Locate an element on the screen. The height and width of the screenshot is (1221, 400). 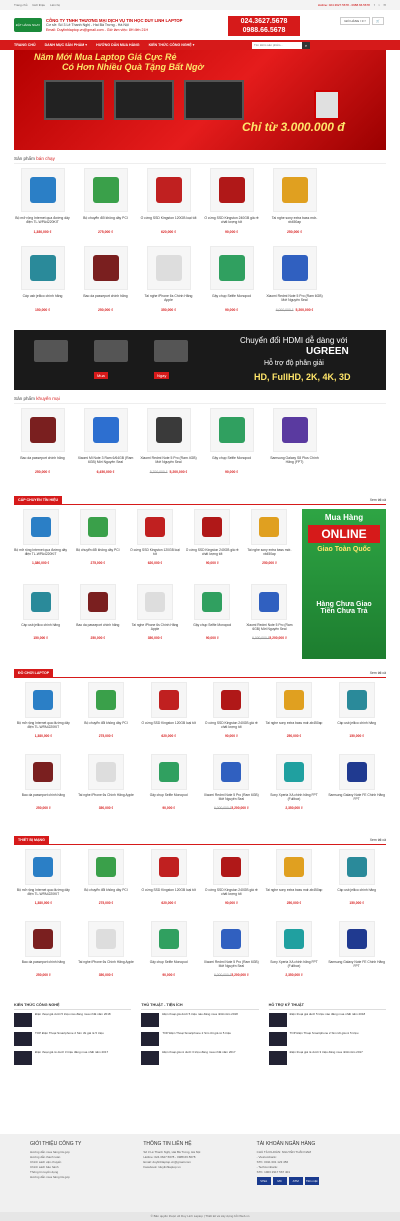
nav-item-guide: HƯỚNG DẪN MUA HÀNG is located at coordinates (117, 45).